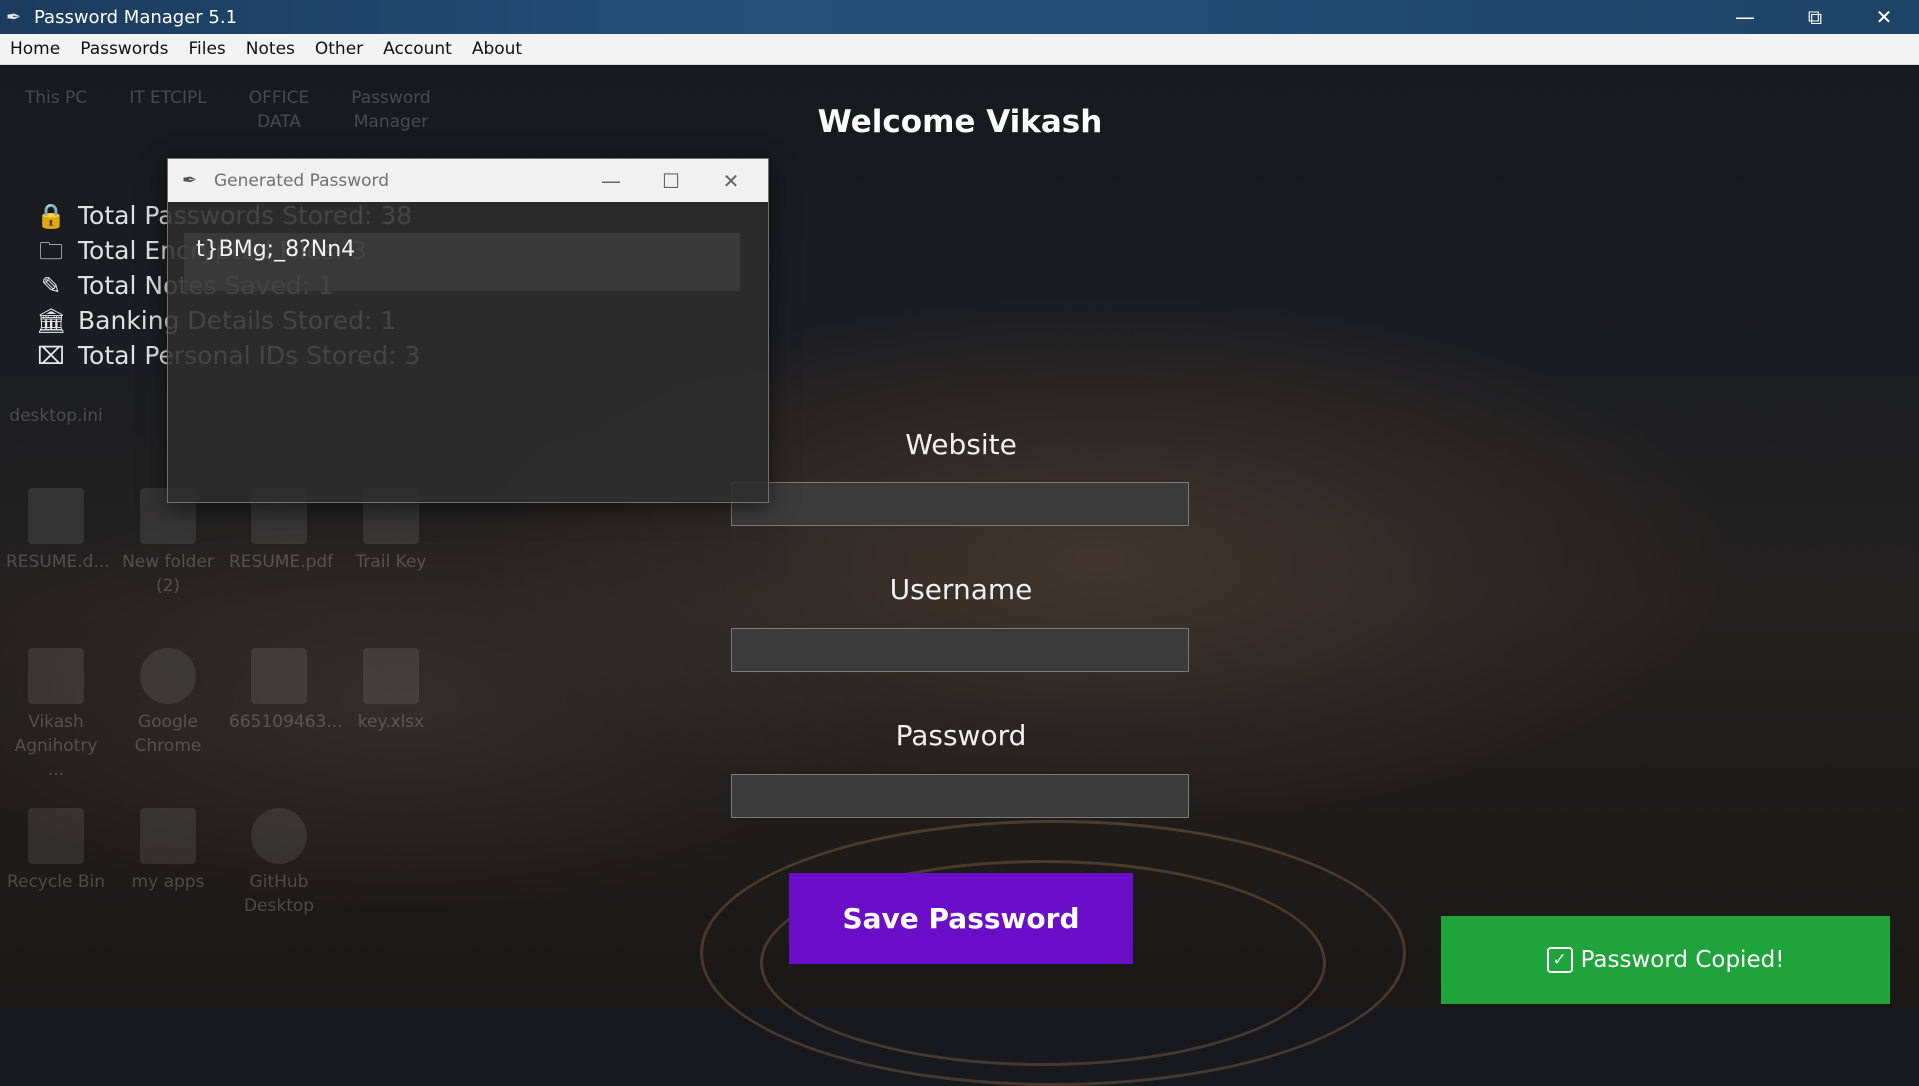  I want to click on checkbox-icon: ✓, so click(1559, 960).